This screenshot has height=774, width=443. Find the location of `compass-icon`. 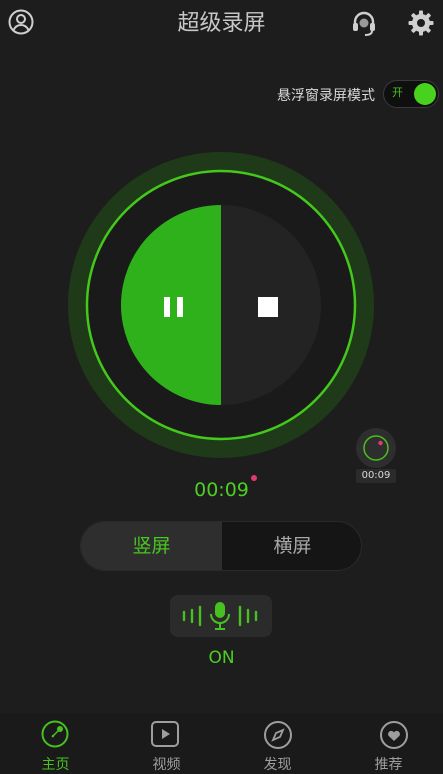

compass-icon is located at coordinates (278, 735).